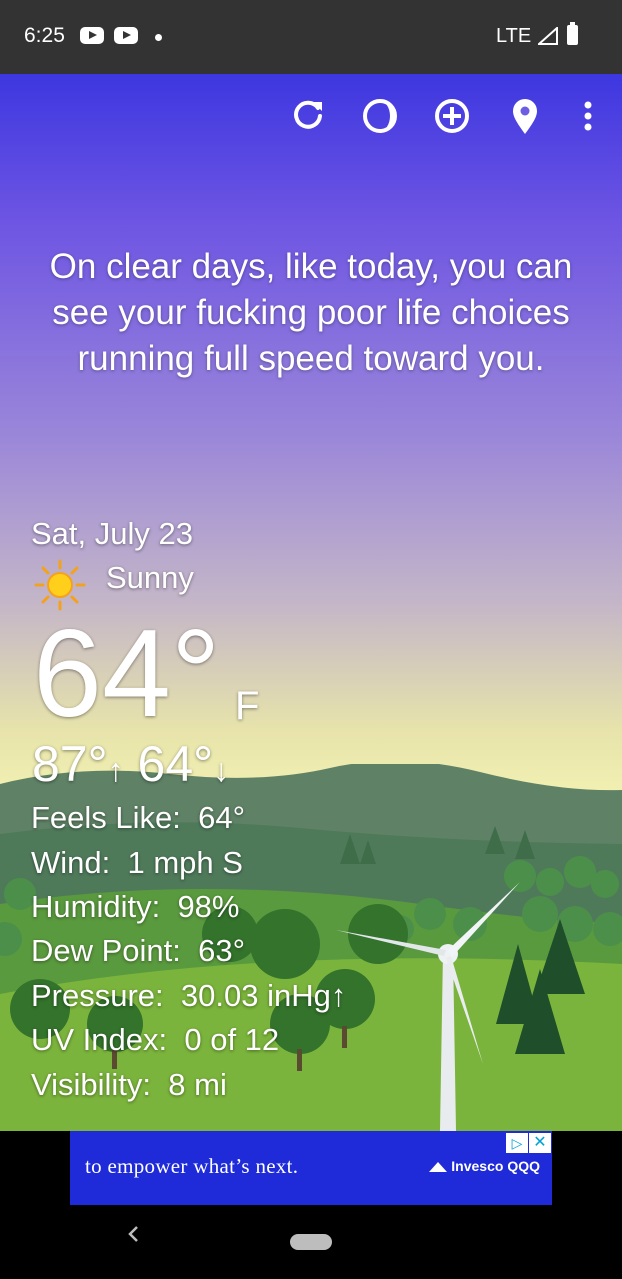 Image resolution: width=622 pixels, height=1279 pixels. What do you see at coordinates (572, 33) in the screenshot?
I see `battery-icon` at bounding box center [572, 33].